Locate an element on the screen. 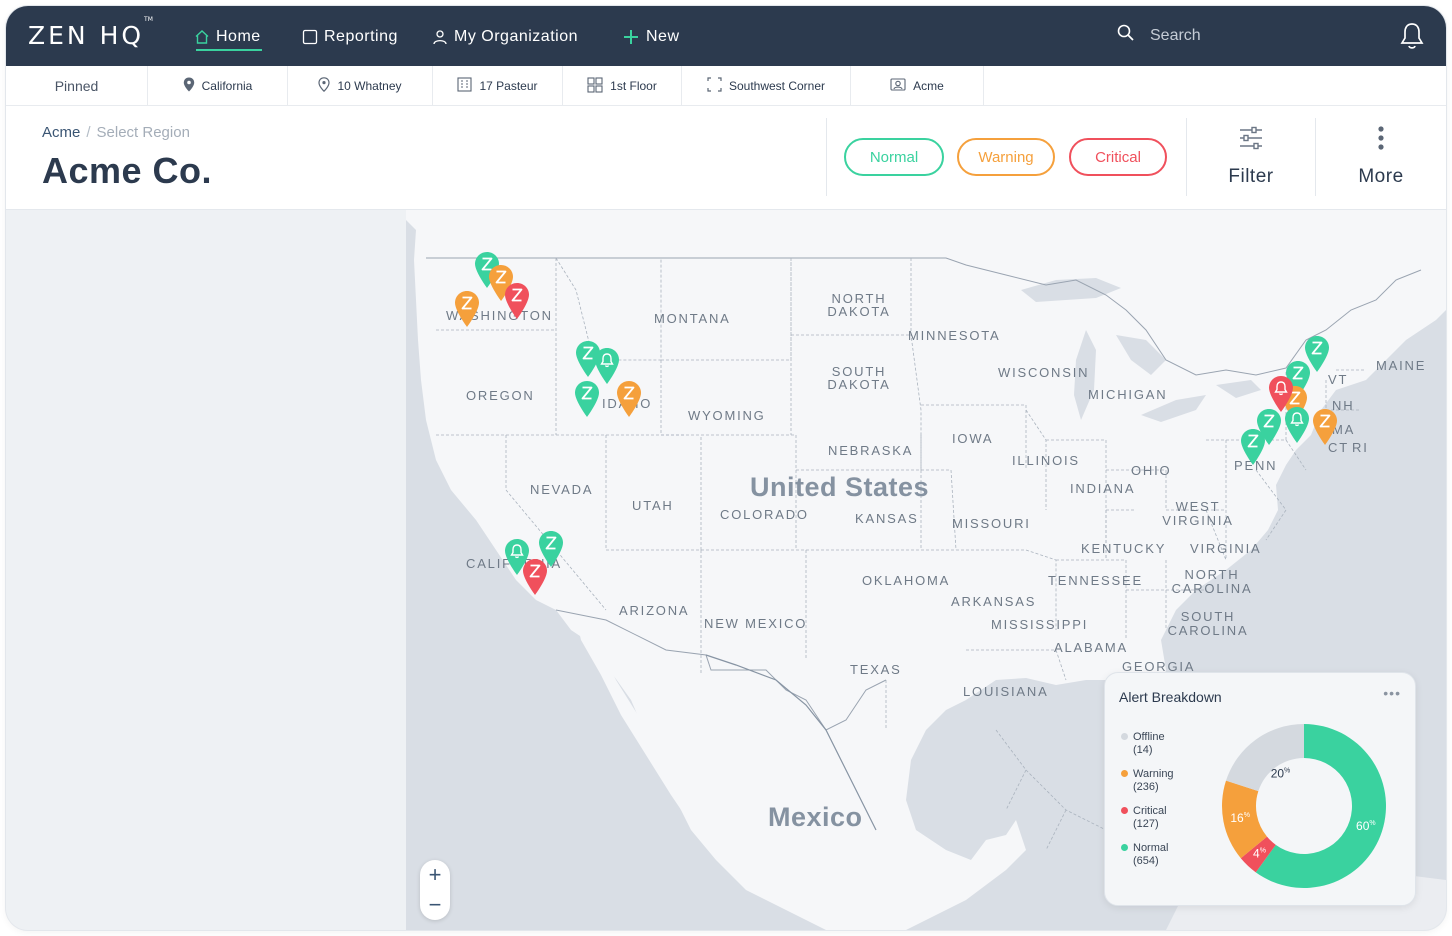 This screenshot has width=1452, height=936. vertical-dots-icon is located at coordinates (1381, 141).